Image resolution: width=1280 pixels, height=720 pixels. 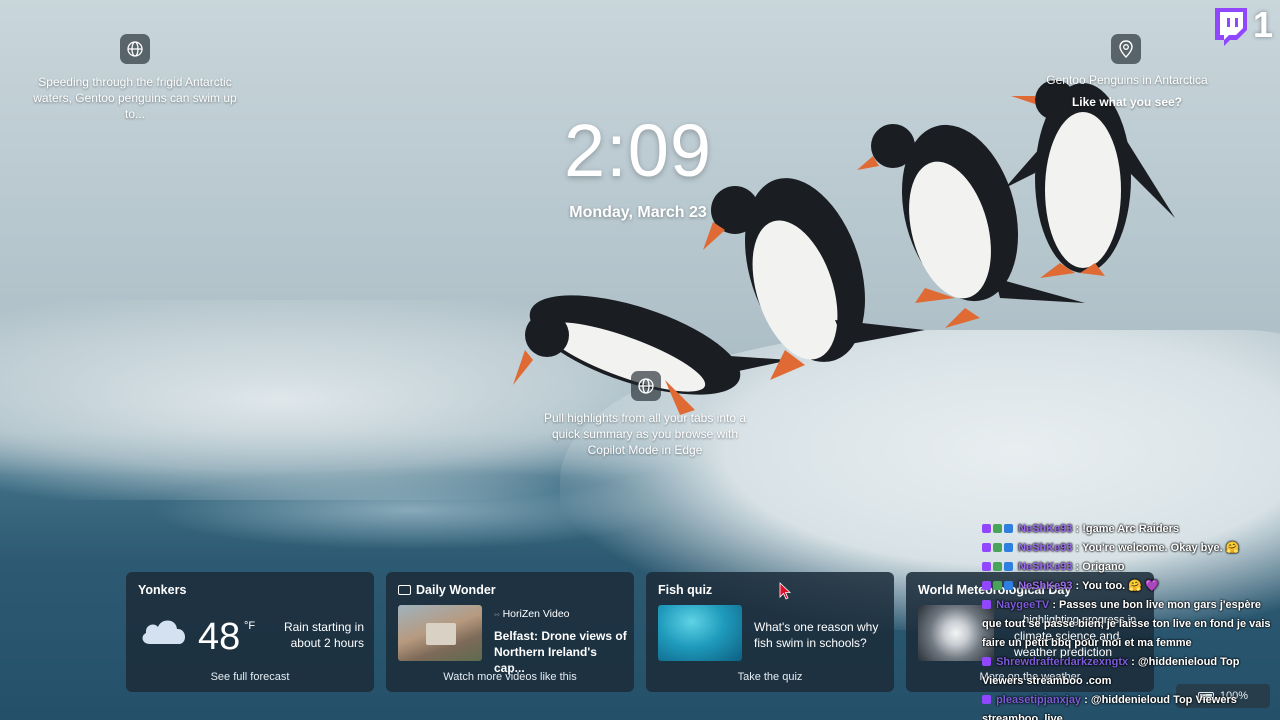 I want to click on lock-date: Monday, March 23, so click(x=638, y=212).